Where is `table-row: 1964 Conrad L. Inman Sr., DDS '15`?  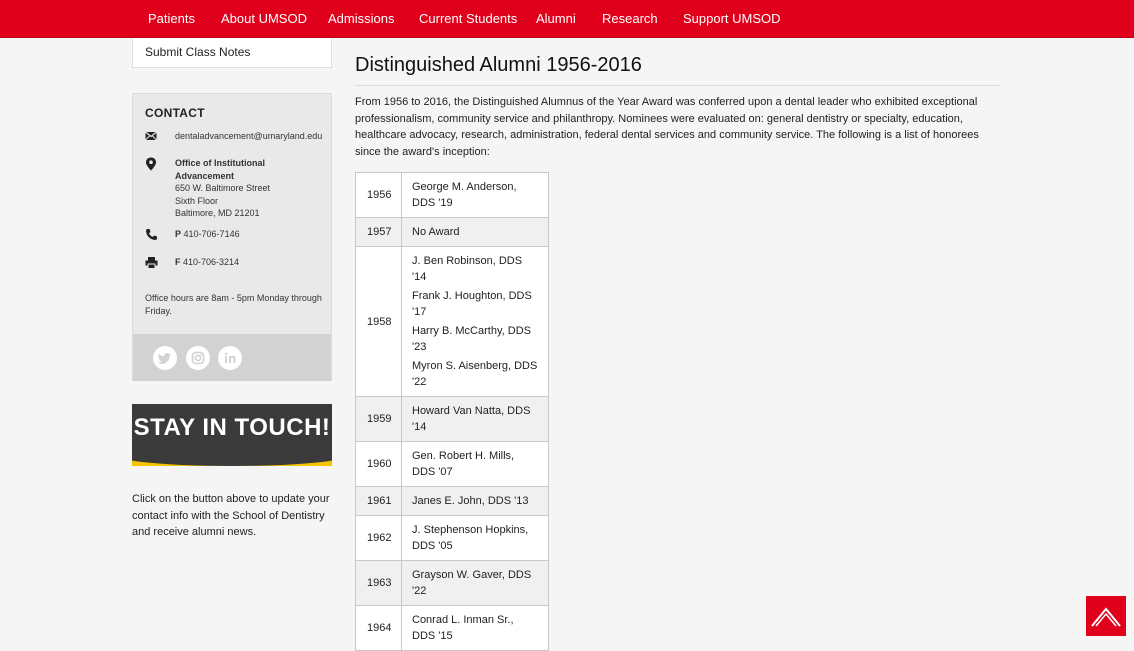 table-row: 1964 Conrad L. Inman Sr., DDS '15 is located at coordinates (452, 628).